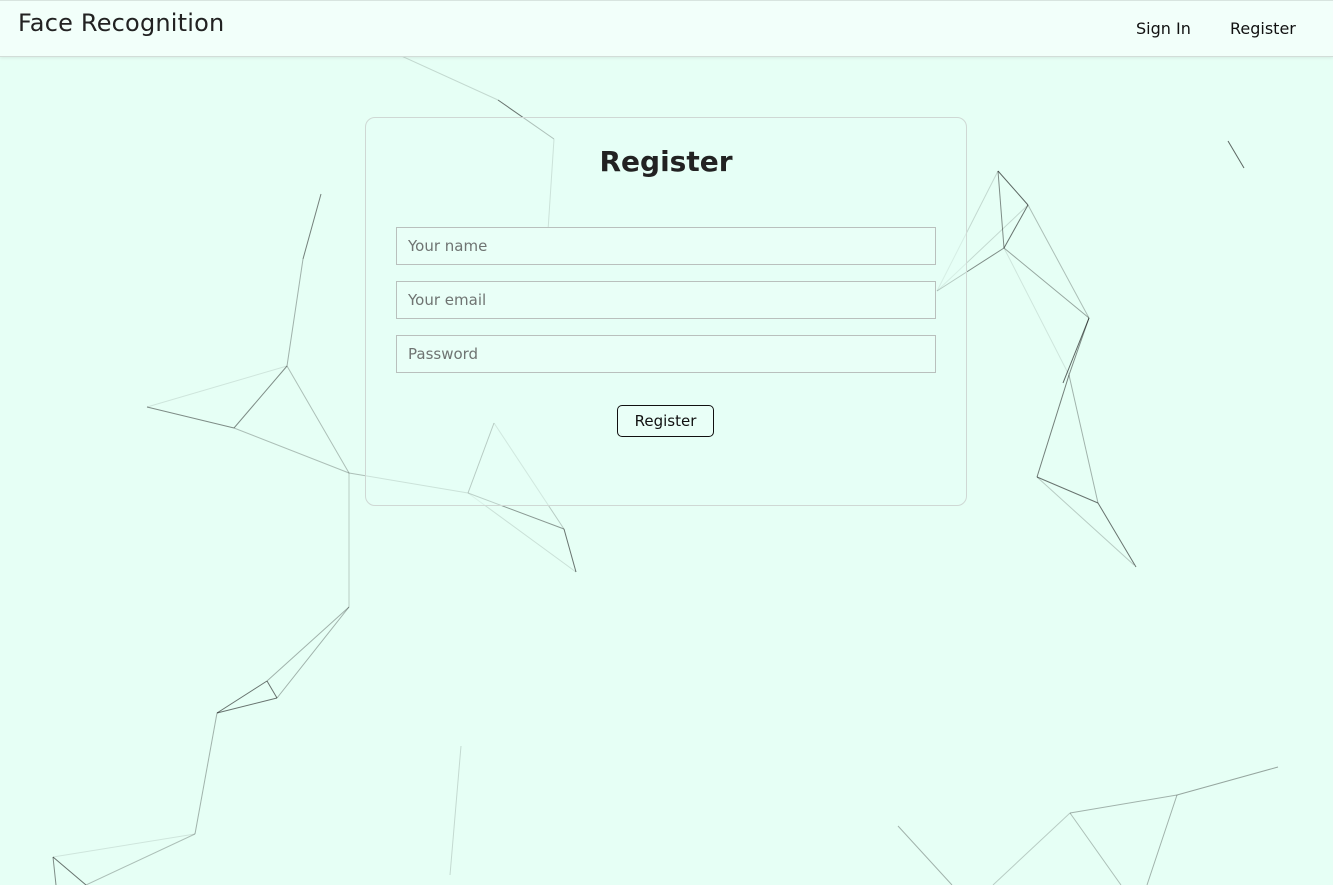  I want to click on name-input, so click(666, 246).